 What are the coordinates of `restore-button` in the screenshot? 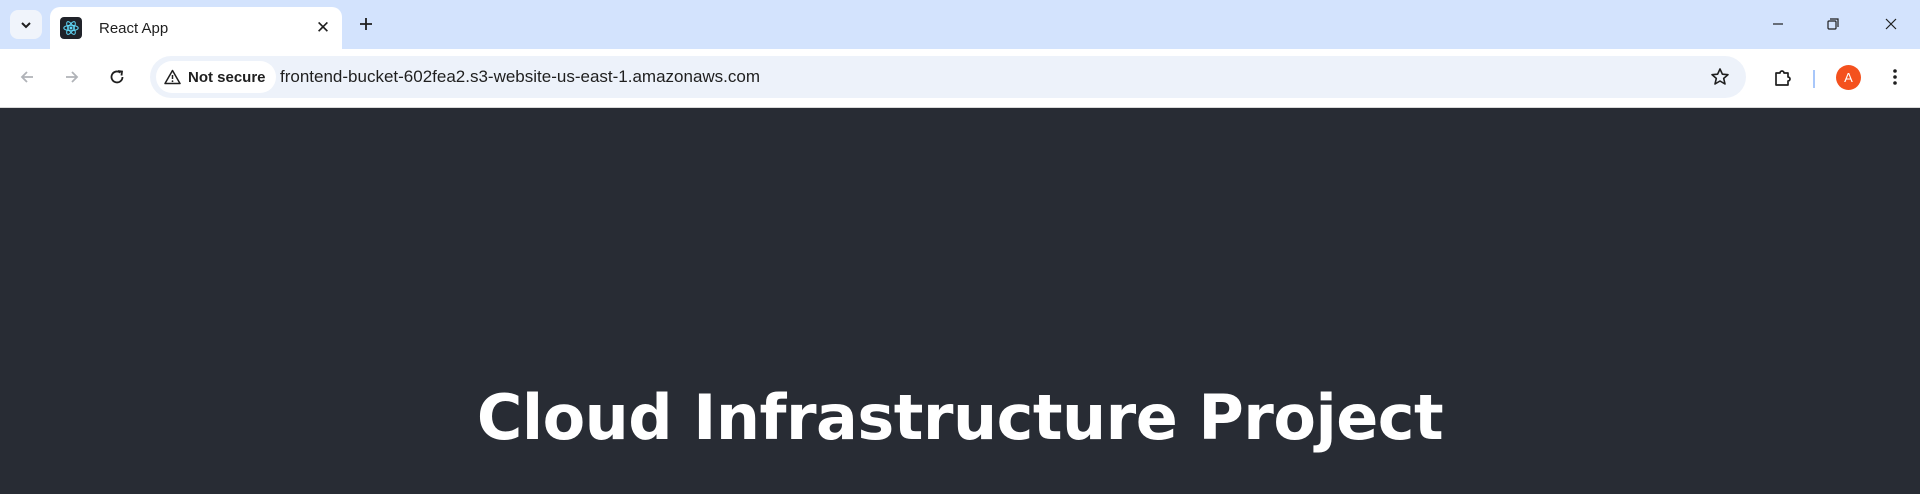 It's located at (1833, 24).